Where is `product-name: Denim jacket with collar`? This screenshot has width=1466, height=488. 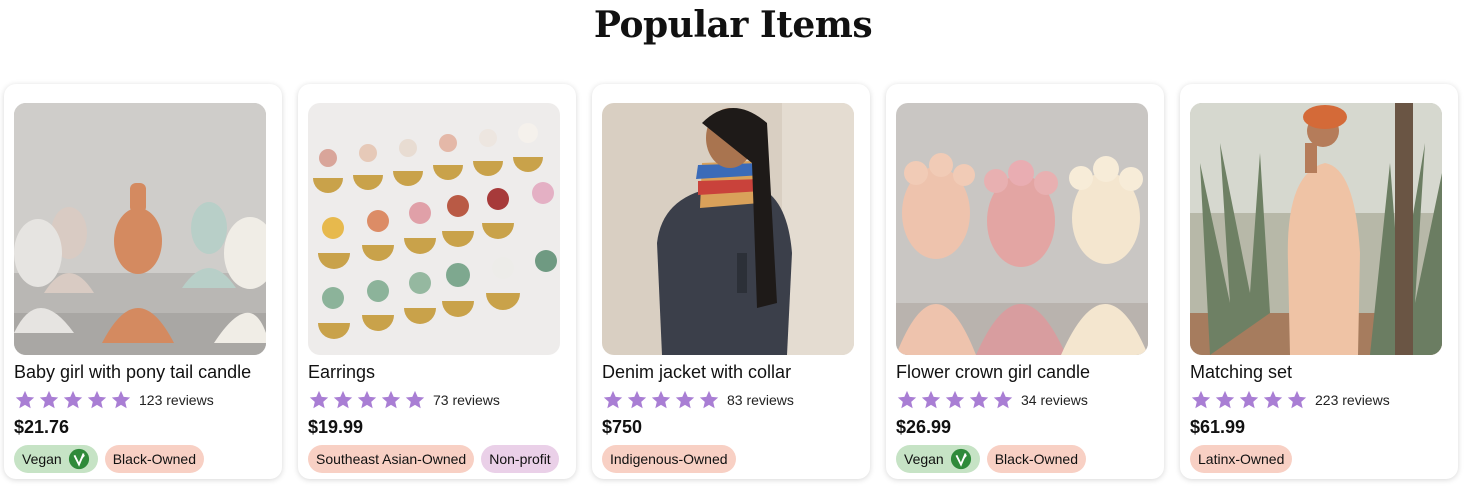 product-name: Denim jacket with collar is located at coordinates (732, 372).